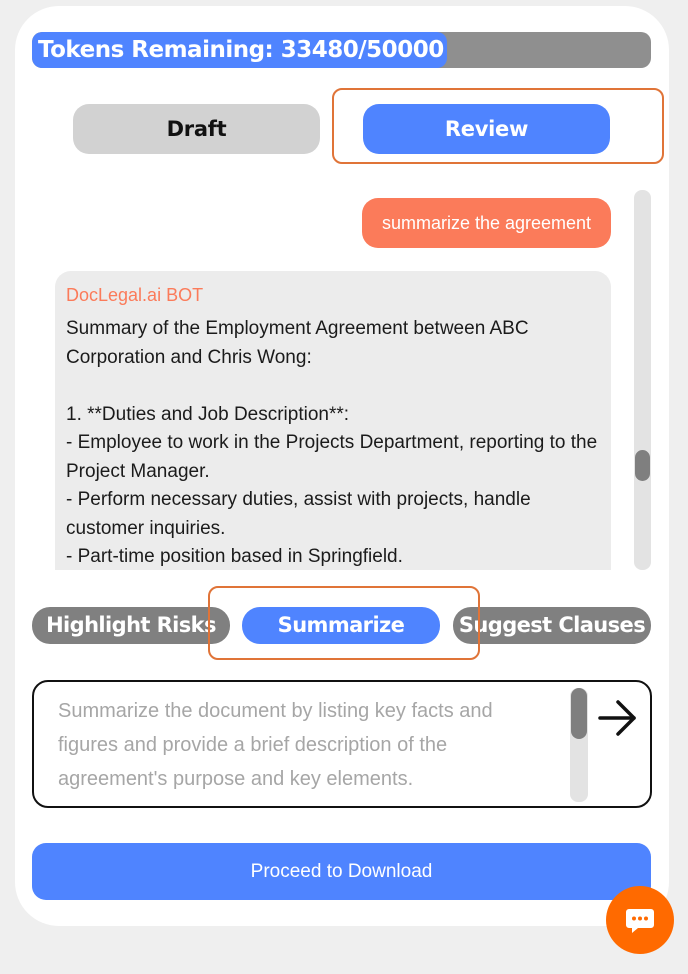 This screenshot has height=974, width=688. I want to click on chat-scrollbar, so click(642, 380).